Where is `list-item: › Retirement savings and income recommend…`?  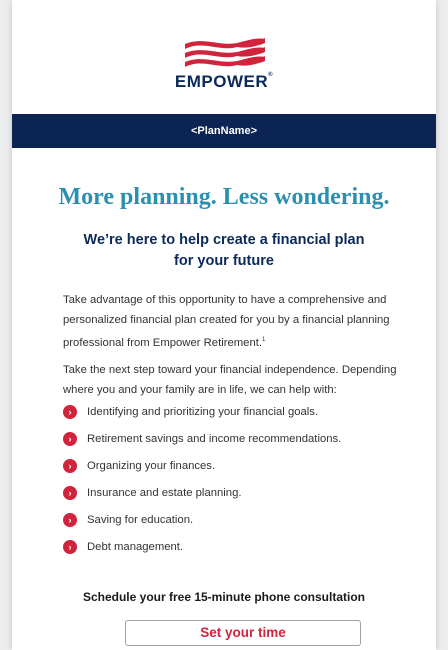 list-item: › Retirement savings and income recommend… is located at coordinates (243, 438).